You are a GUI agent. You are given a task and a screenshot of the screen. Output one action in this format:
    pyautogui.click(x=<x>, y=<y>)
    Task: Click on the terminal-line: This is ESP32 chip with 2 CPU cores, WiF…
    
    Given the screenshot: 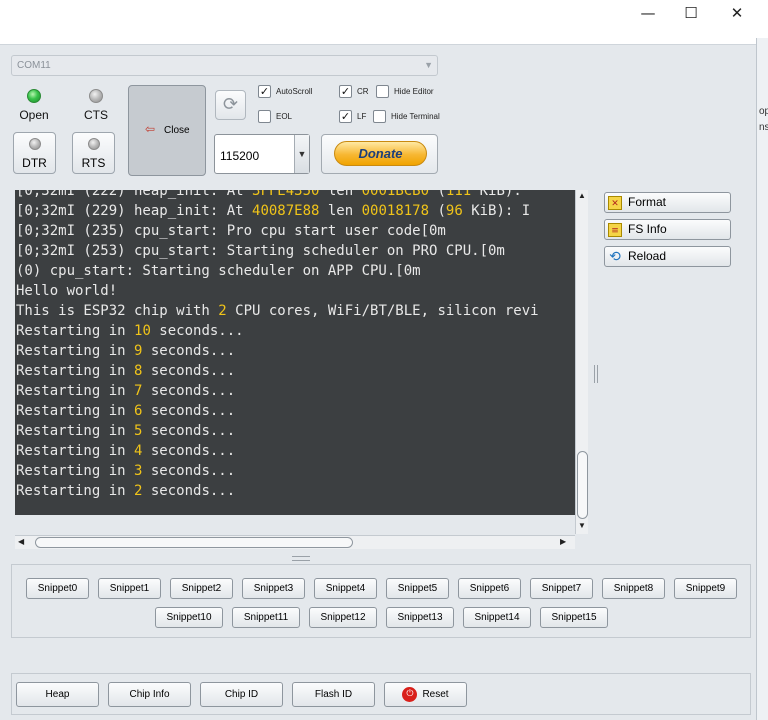 What is the action you would take?
    pyautogui.click(x=277, y=311)
    